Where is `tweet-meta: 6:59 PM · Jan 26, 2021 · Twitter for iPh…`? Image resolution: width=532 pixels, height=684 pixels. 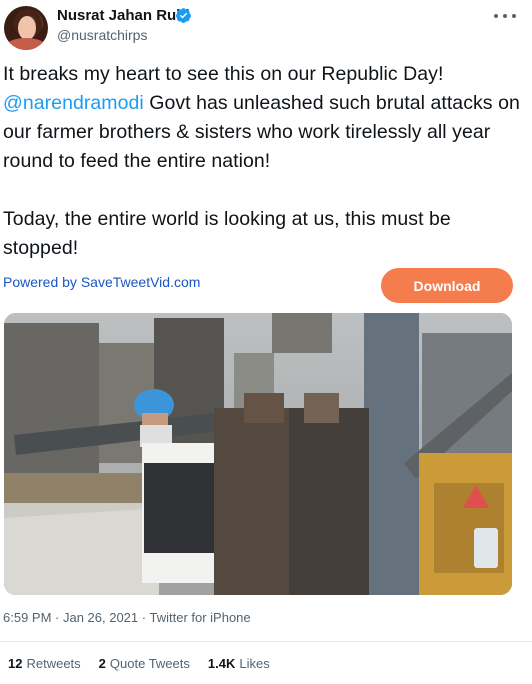 tweet-meta: 6:59 PM · Jan 26, 2021 · Twitter for iPh… is located at coordinates (127, 617).